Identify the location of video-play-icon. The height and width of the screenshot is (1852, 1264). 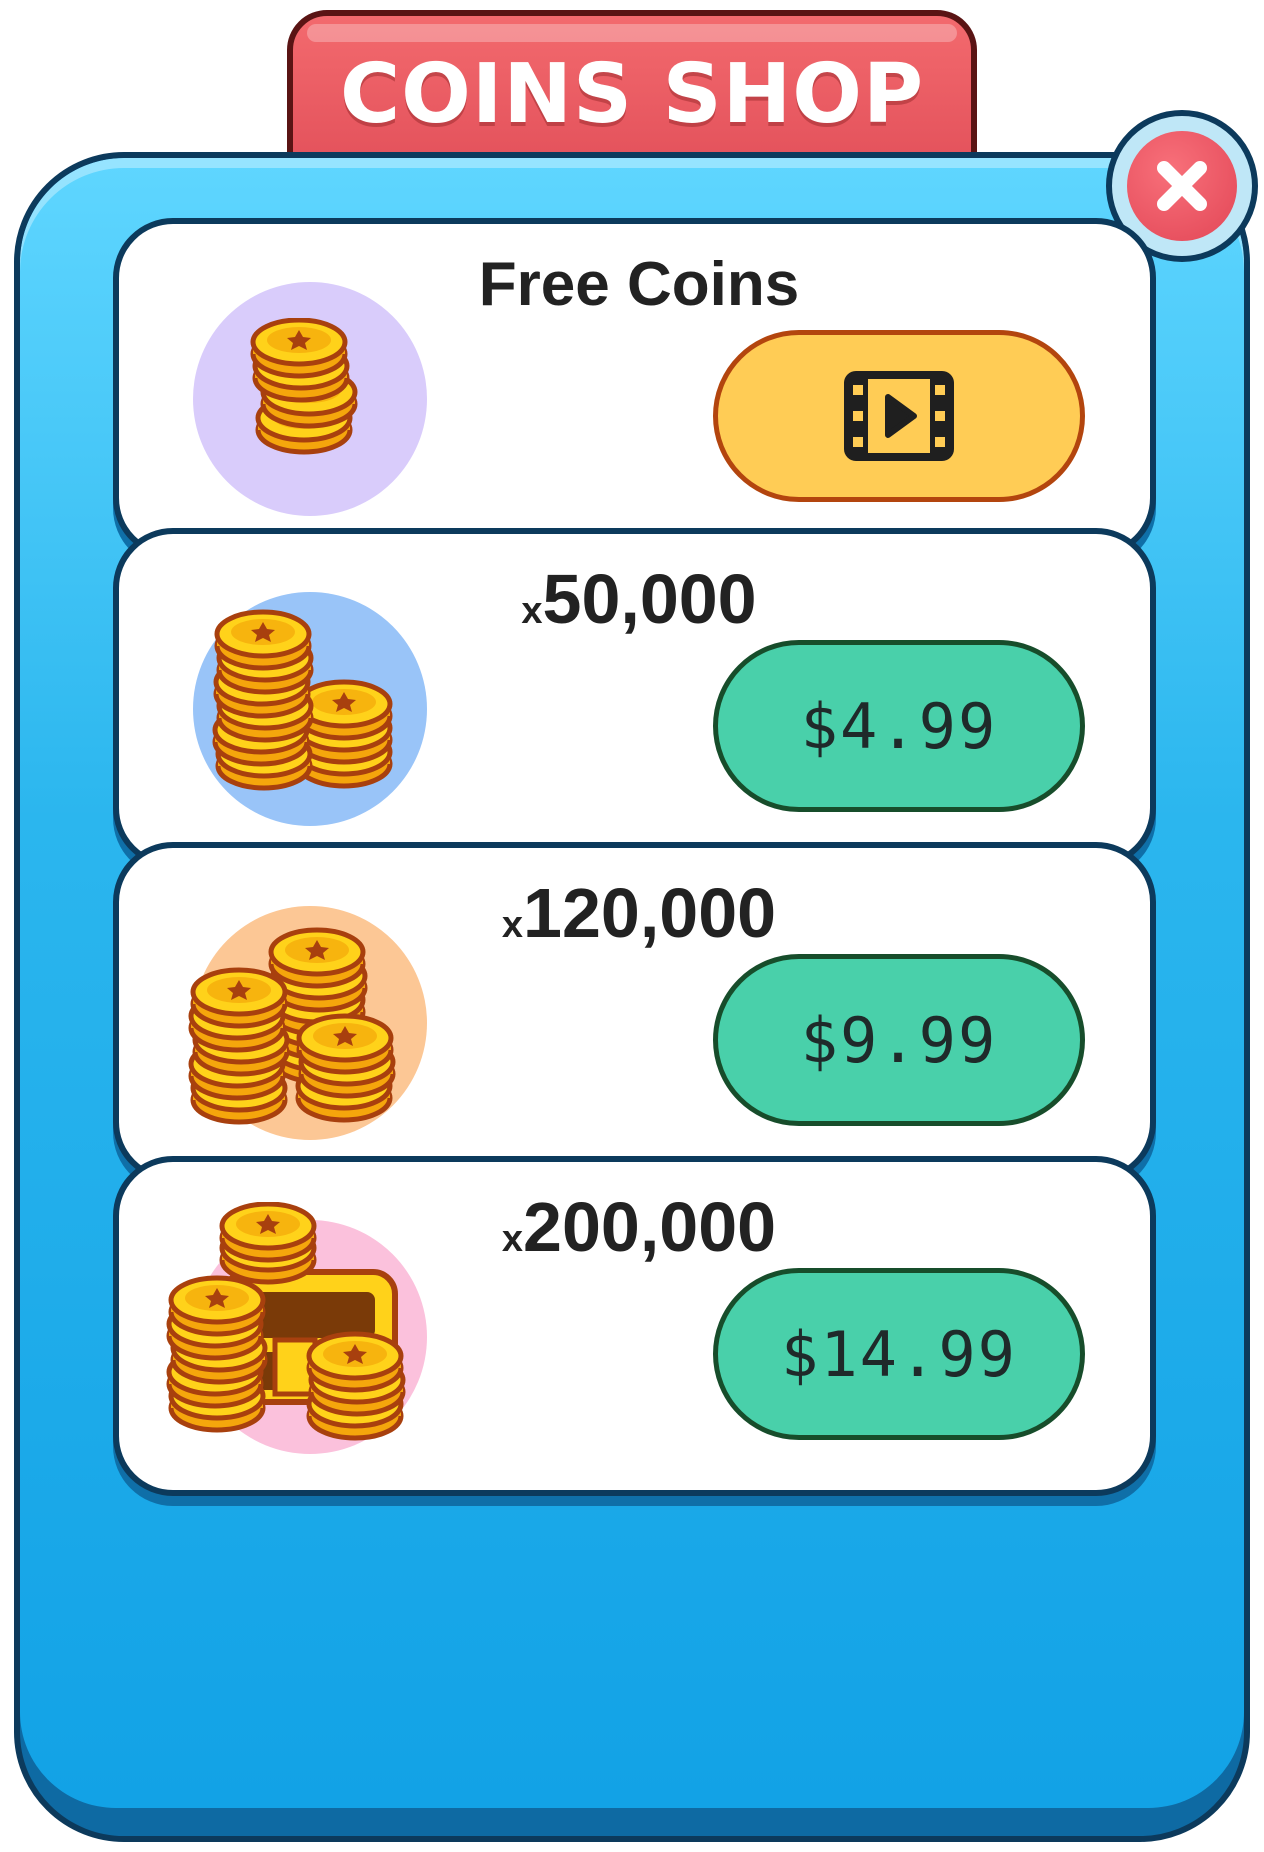
(899, 416).